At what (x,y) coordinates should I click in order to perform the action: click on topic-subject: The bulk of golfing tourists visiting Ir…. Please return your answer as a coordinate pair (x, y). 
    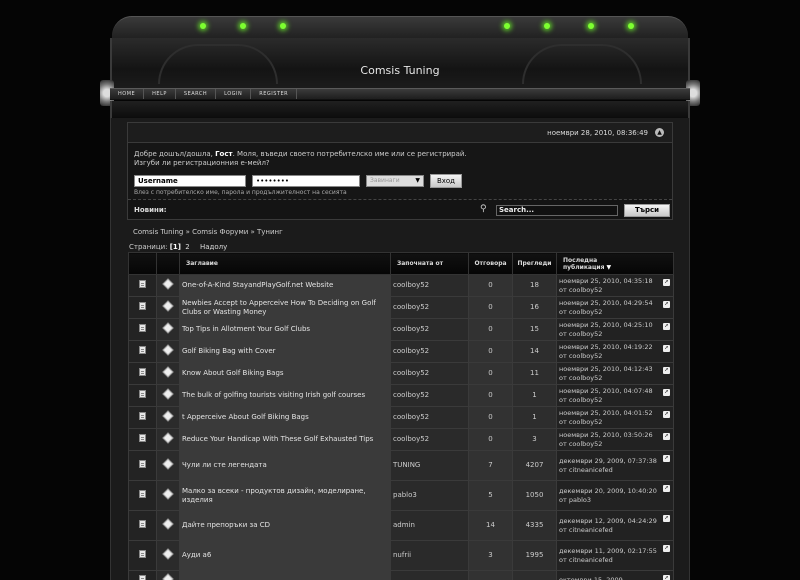
    Looking at the image, I should click on (285, 395).